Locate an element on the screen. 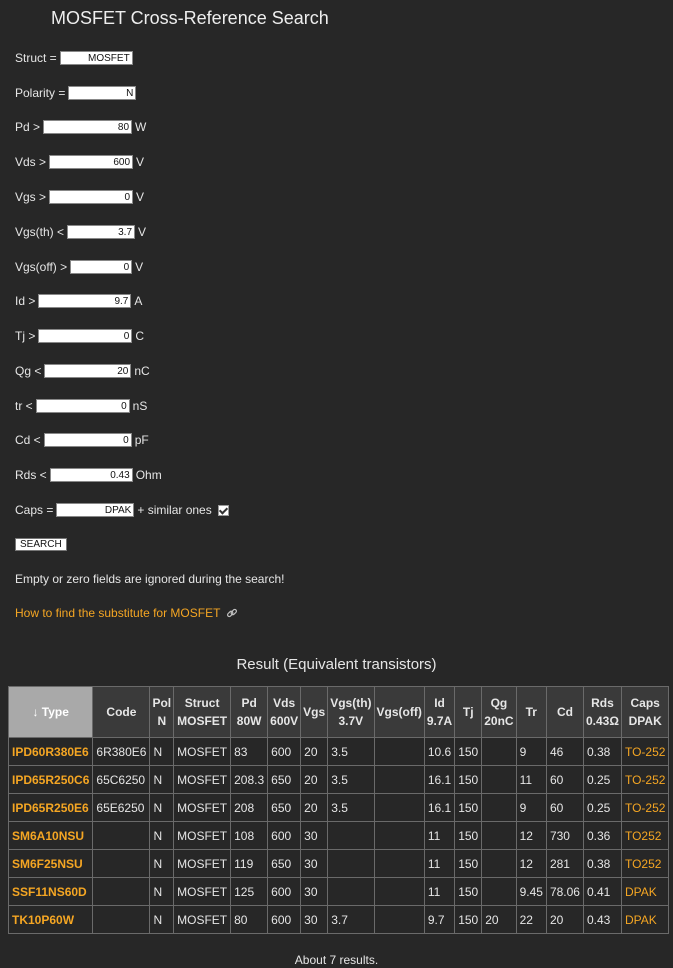 This screenshot has width=673, height=968. field-vgs-off: Vgs(off) > V is located at coordinates (79, 267).